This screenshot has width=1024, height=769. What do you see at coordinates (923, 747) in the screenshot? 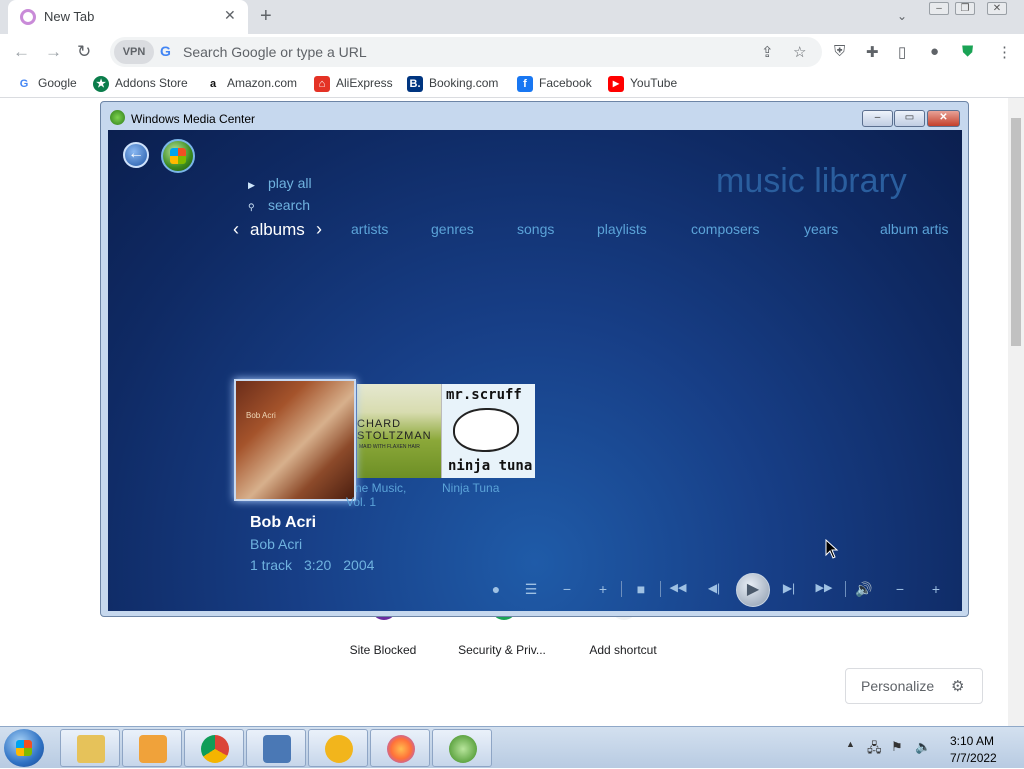
I see `speaker-icon: 🔈` at bounding box center [923, 747].